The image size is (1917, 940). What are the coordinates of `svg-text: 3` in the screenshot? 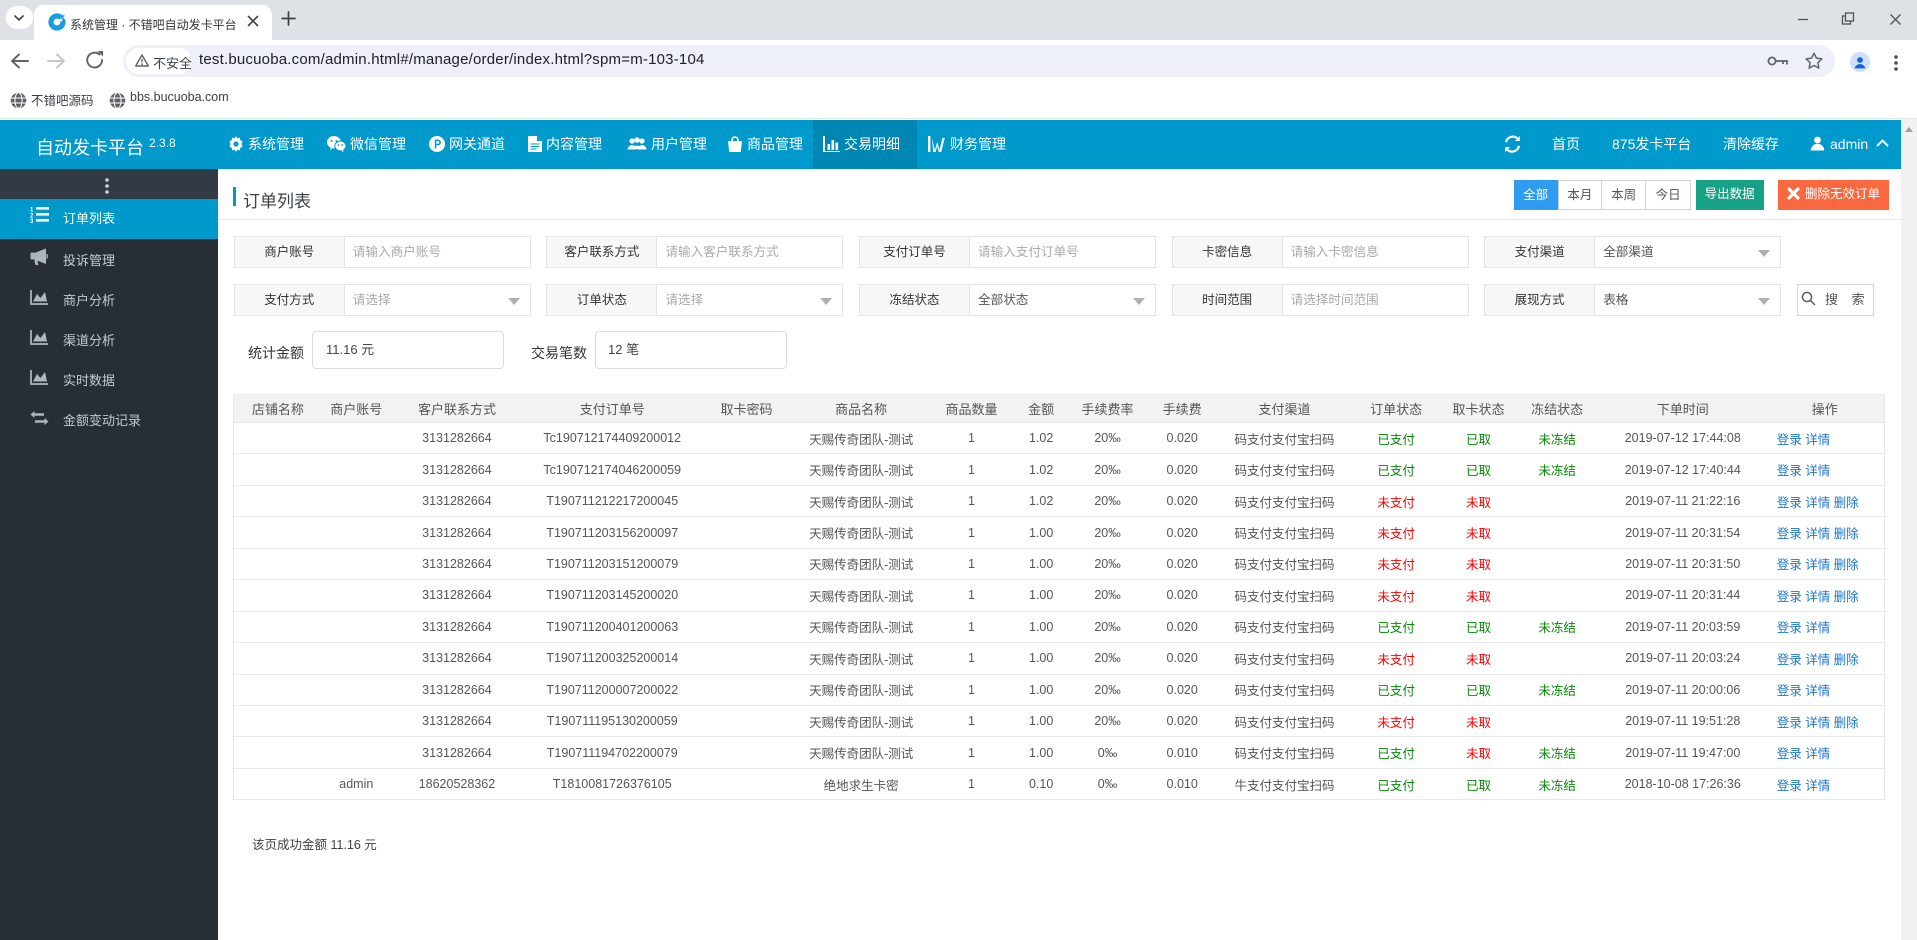 It's located at (32, 221).